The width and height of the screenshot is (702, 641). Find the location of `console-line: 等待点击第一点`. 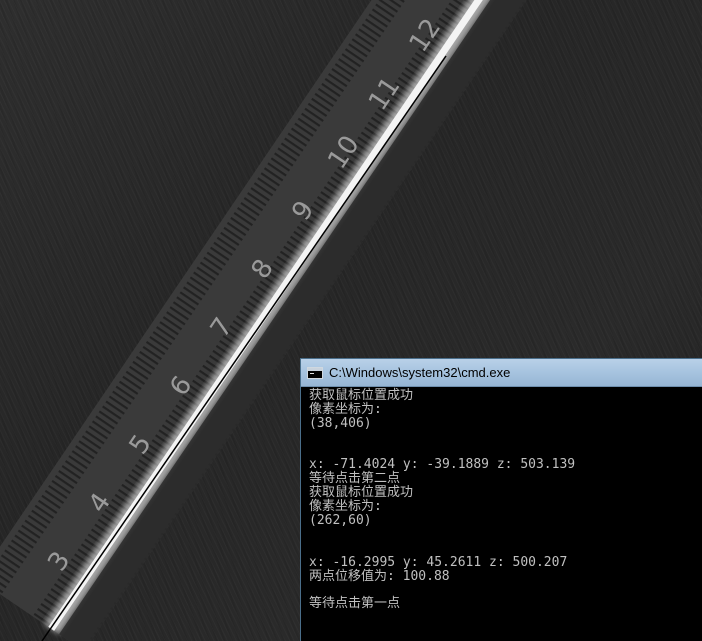

console-line: 等待点击第一点 is located at coordinates (355, 604).